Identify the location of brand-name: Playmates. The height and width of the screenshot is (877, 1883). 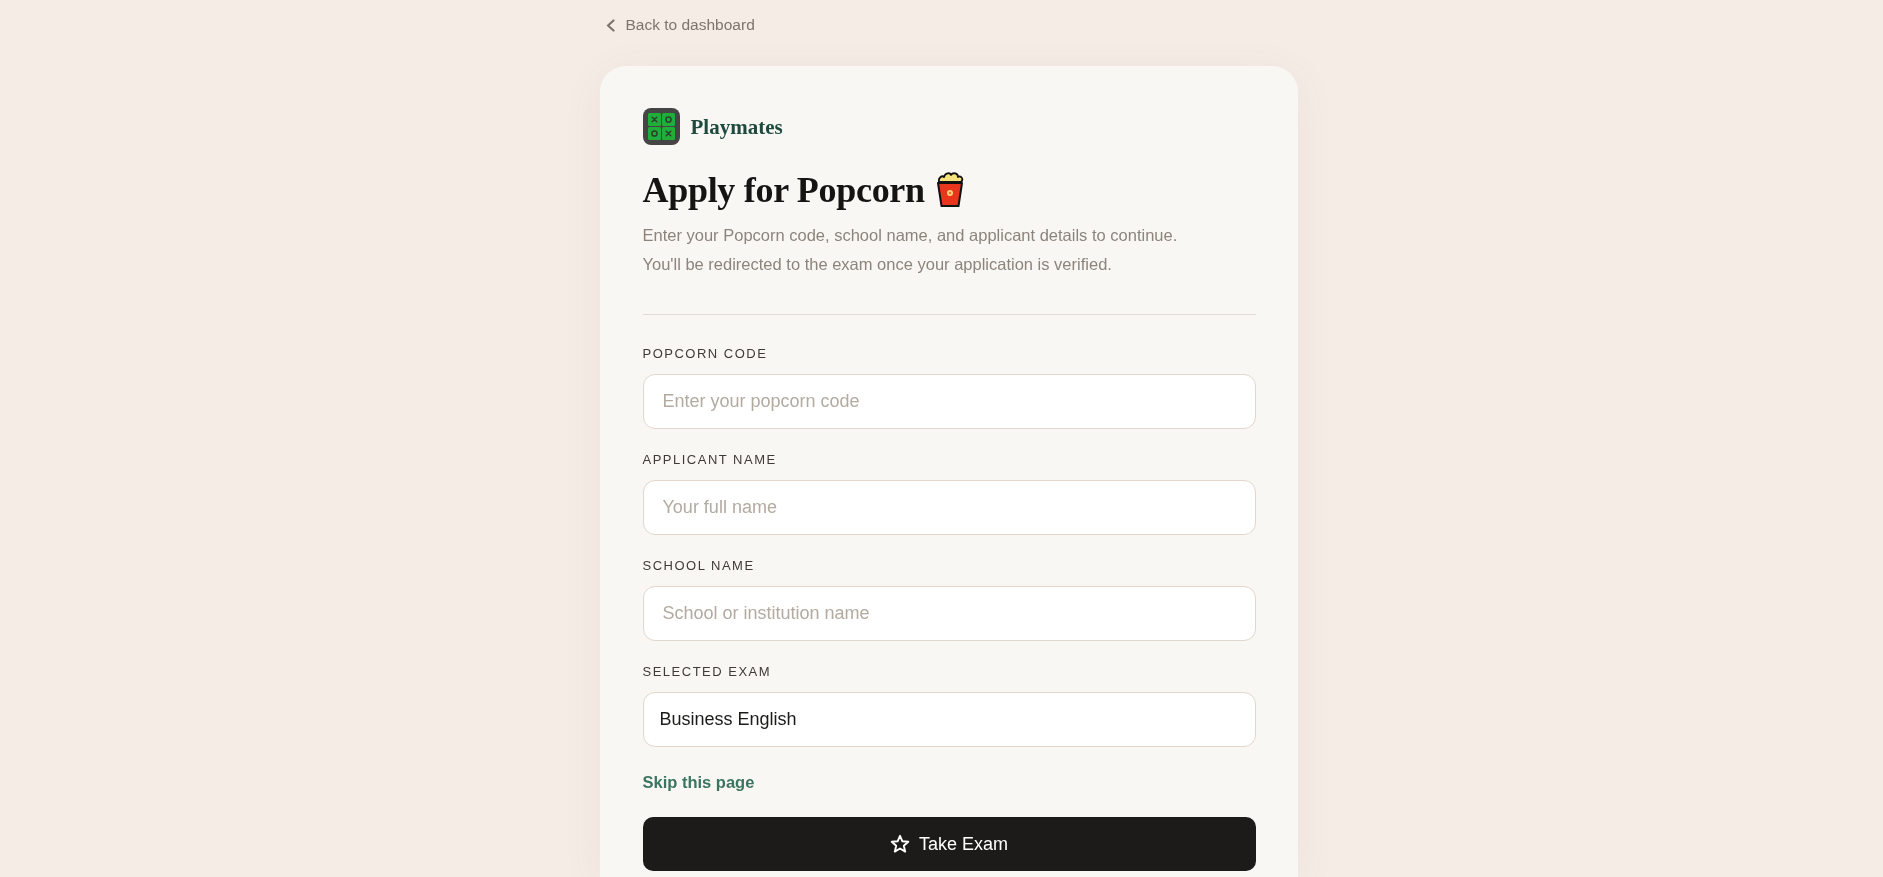
(736, 126).